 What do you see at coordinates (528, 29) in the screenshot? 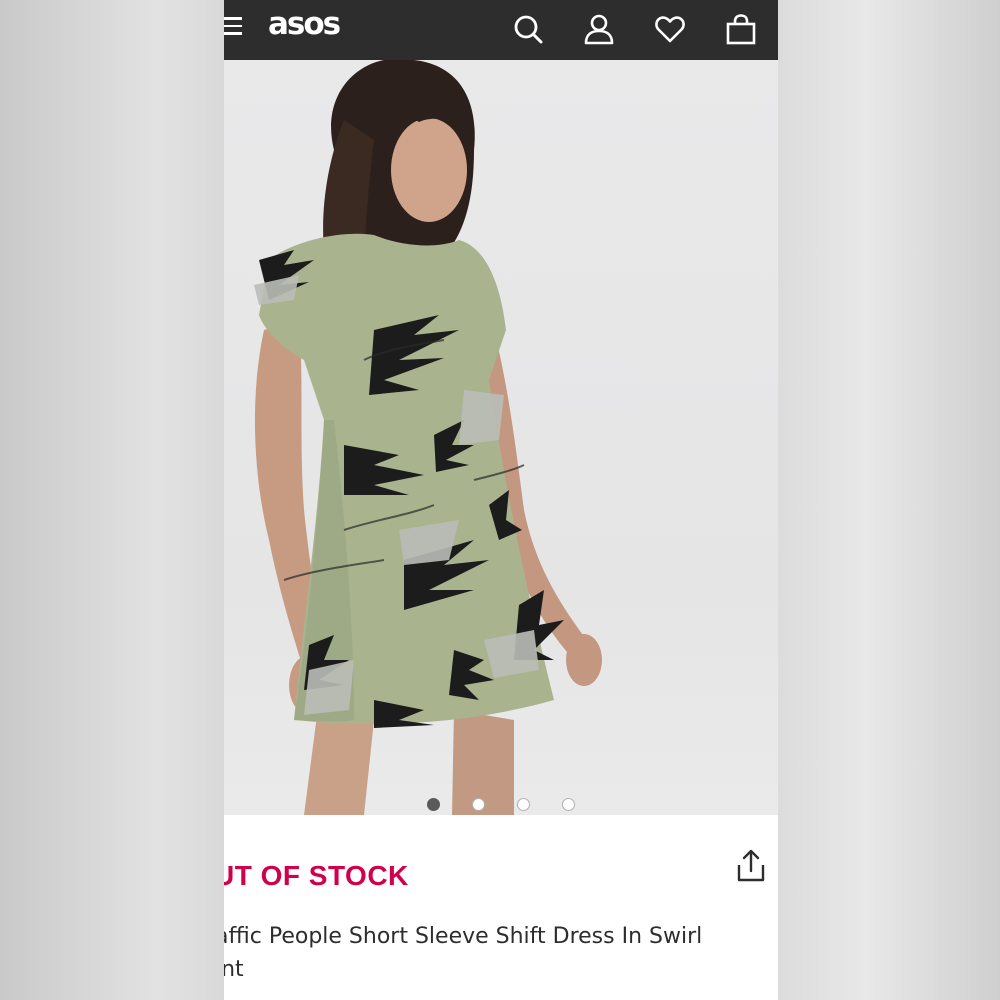
I see `search-icon` at bounding box center [528, 29].